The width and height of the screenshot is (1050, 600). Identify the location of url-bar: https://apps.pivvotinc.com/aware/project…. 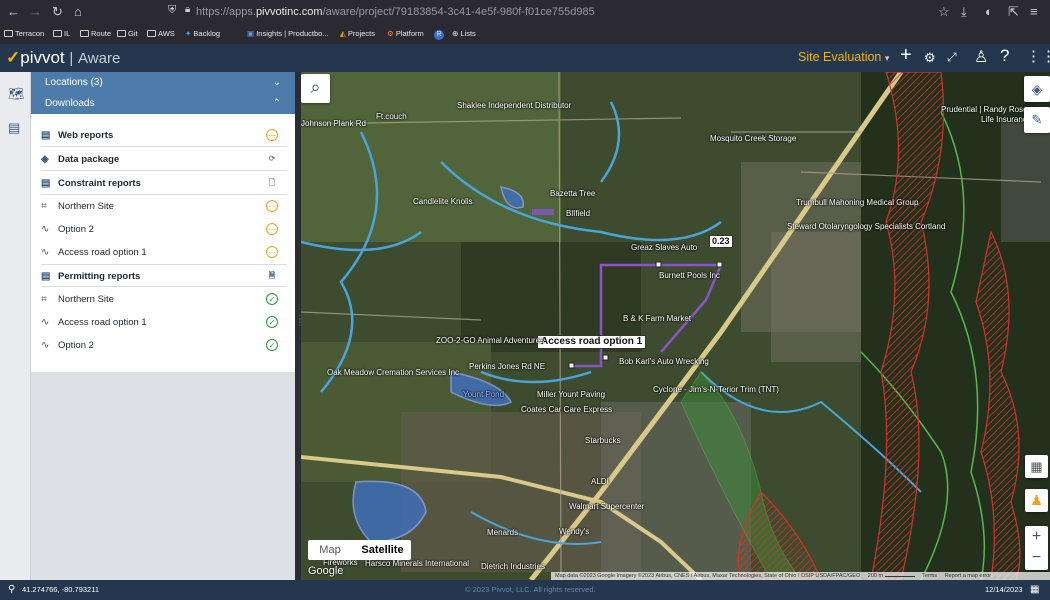
(566, 12).